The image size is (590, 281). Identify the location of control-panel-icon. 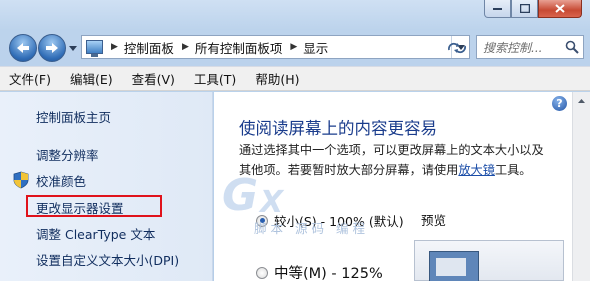
(94, 48).